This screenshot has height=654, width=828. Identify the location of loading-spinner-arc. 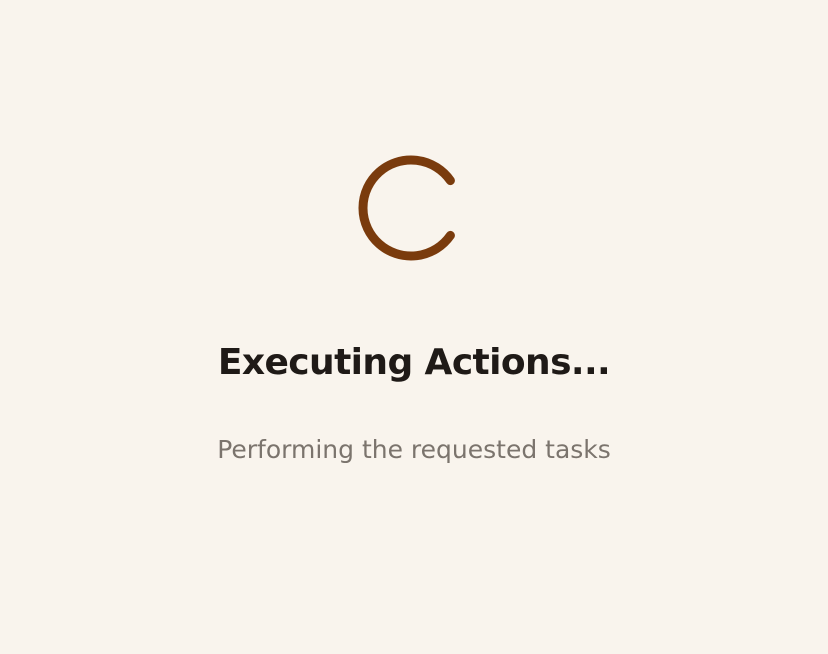
(406, 208).